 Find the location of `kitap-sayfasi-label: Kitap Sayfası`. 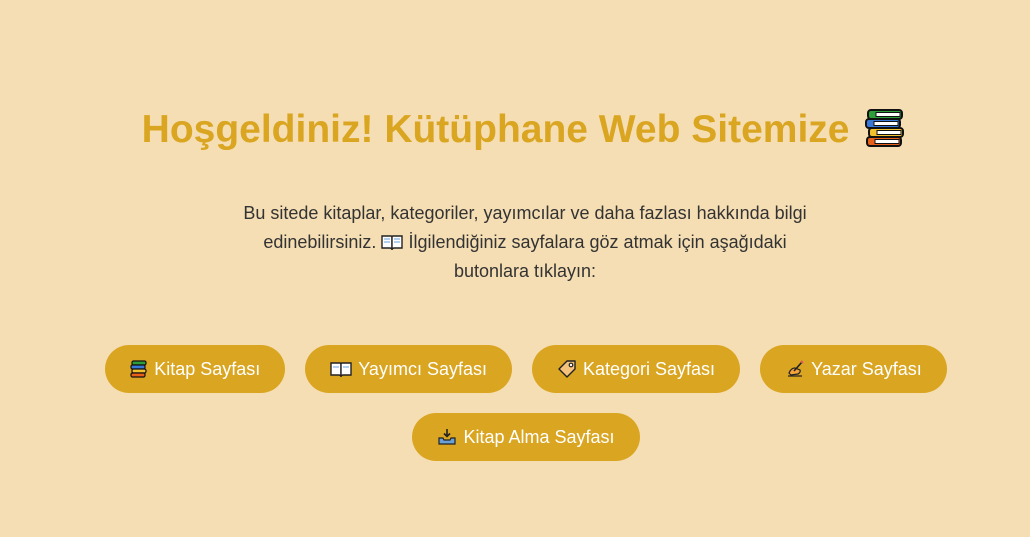

kitap-sayfasi-label: Kitap Sayfası is located at coordinates (207, 368).